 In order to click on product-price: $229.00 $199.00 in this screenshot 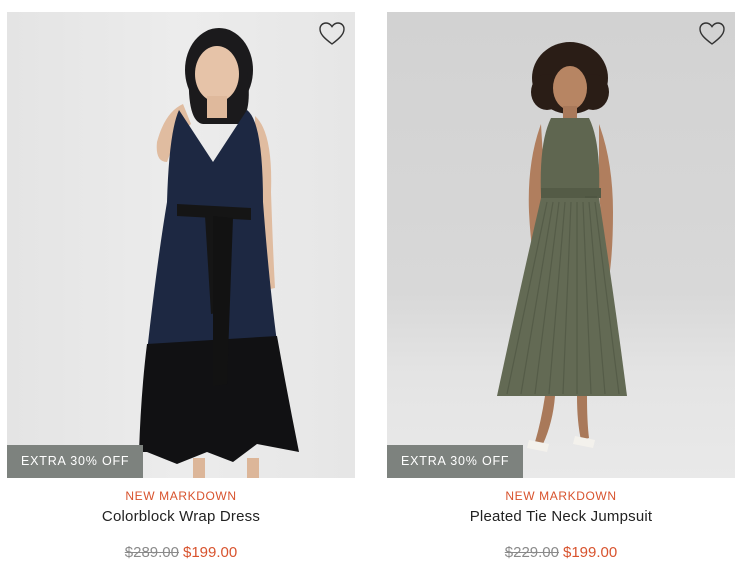, I will do `click(561, 554)`.